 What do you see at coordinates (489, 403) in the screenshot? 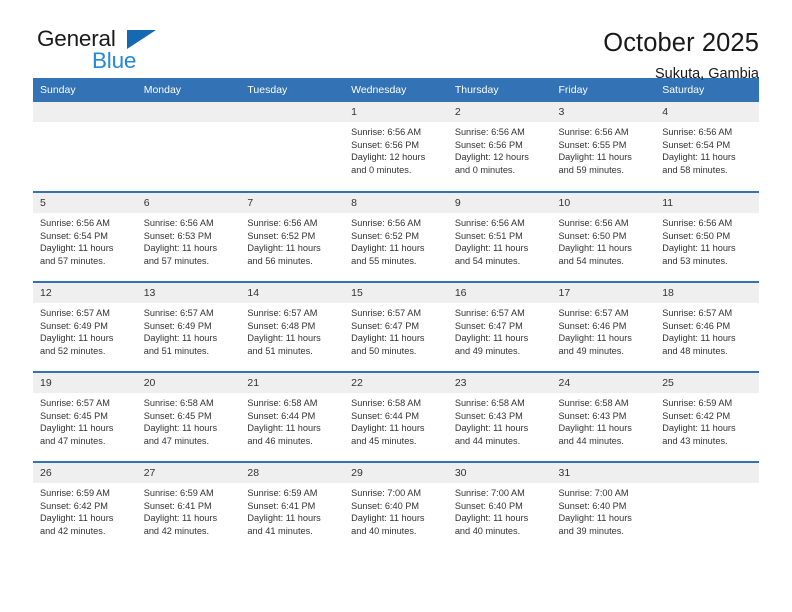
I see `day-sunrise-text: Sunrise: 6:58 AM` at bounding box center [489, 403].